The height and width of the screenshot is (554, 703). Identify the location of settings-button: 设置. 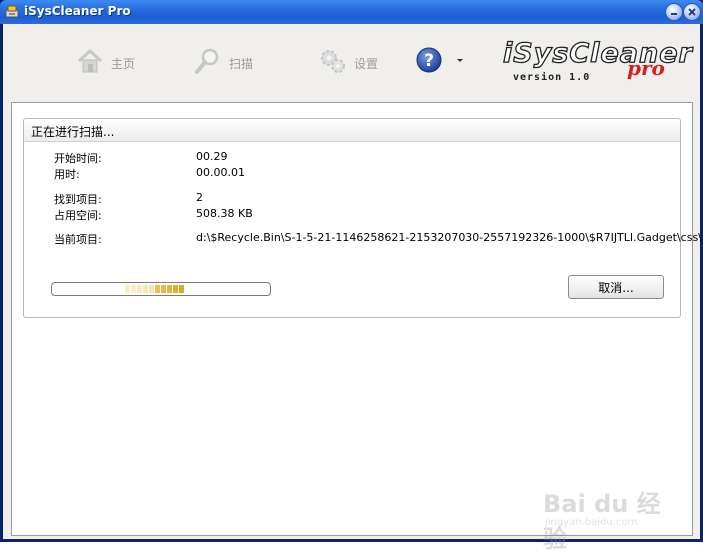
(358, 61).